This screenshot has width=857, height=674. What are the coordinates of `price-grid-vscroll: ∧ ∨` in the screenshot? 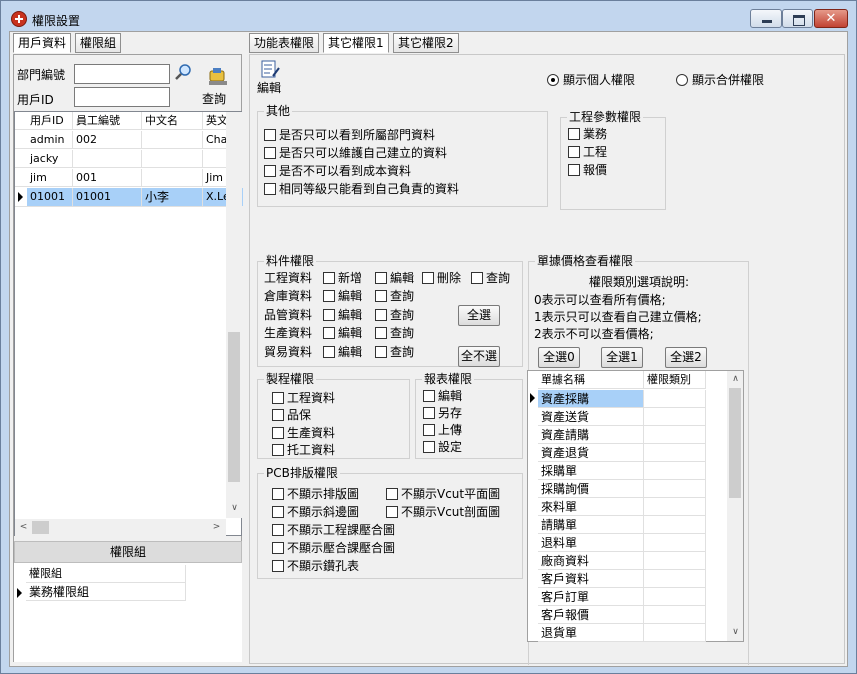 It's located at (735, 506).